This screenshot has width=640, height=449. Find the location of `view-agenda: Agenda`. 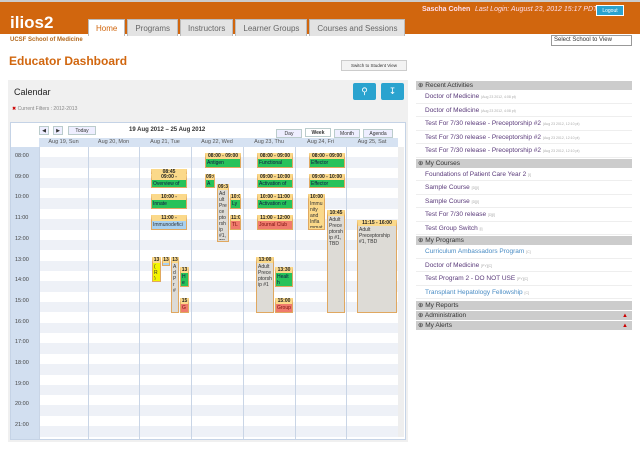

view-agenda: Agenda is located at coordinates (378, 133).